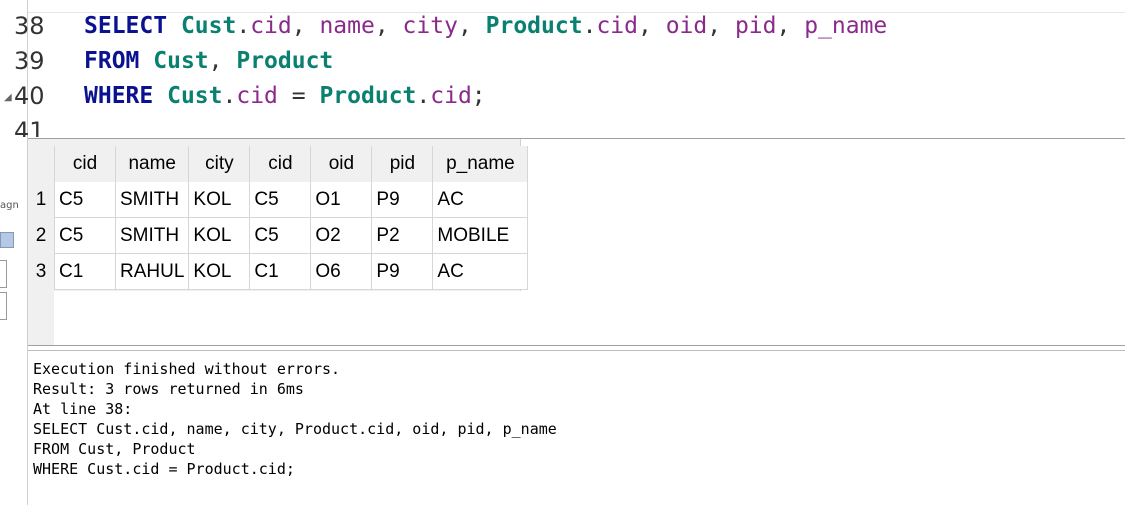  I want to click on row-number: 1, so click(41, 200).